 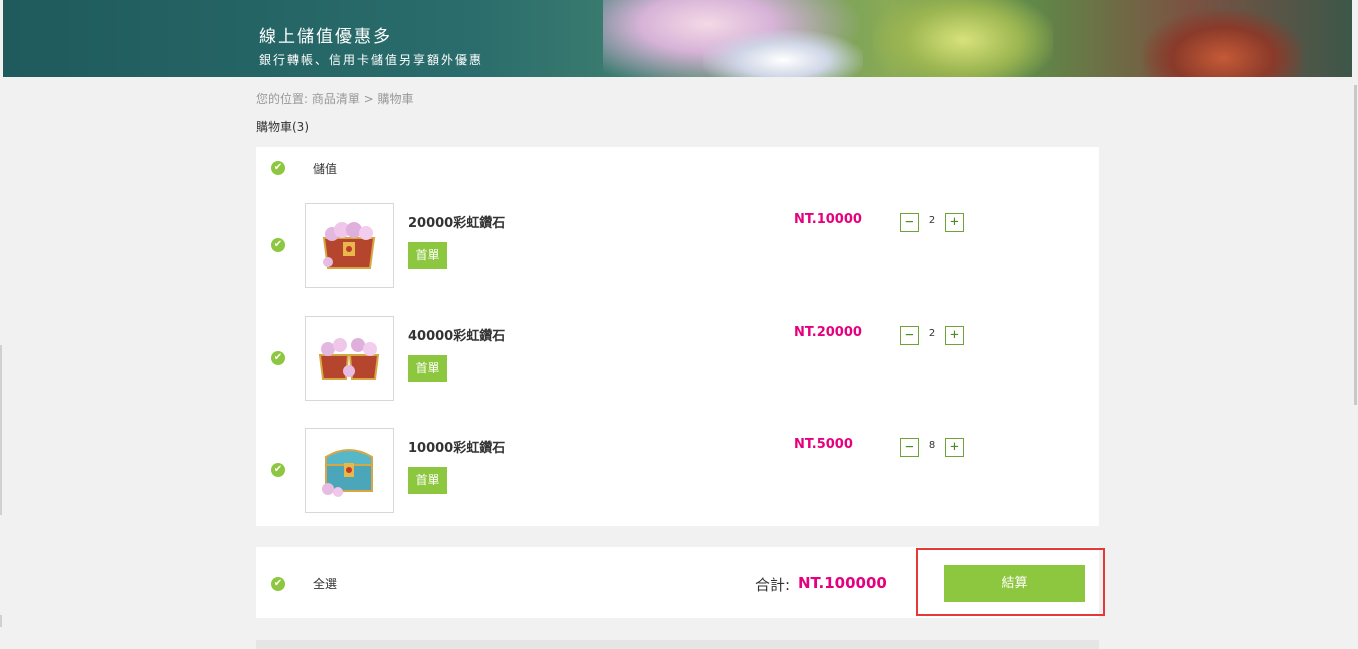 I want to click on item-name: 40000彩虹鑽石, so click(x=457, y=336).